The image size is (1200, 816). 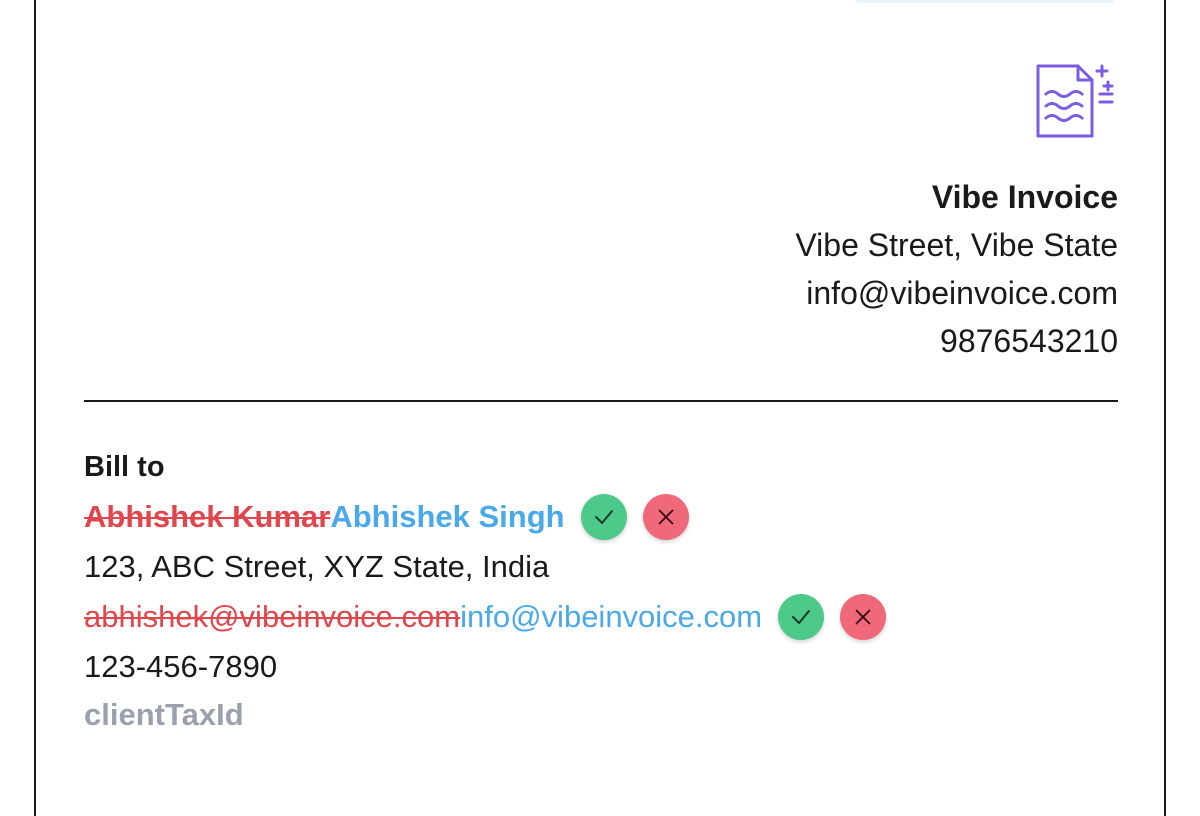 I want to click on accept-email-change-button, so click(x=801, y=617).